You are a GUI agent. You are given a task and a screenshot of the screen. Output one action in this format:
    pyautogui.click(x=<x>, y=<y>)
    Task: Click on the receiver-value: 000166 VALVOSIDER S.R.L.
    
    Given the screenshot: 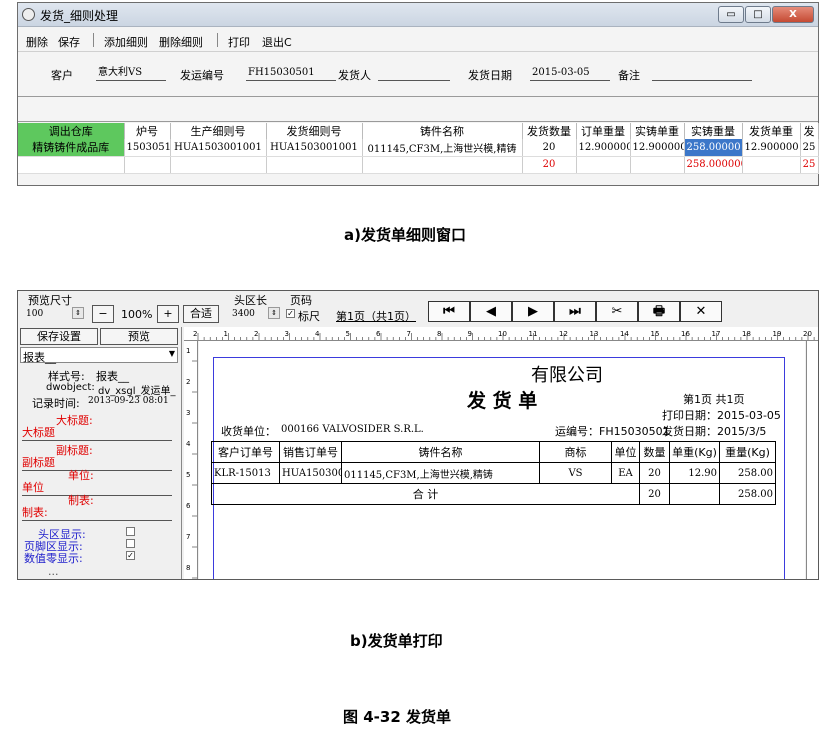 What is the action you would take?
    pyautogui.click(x=352, y=429)
    